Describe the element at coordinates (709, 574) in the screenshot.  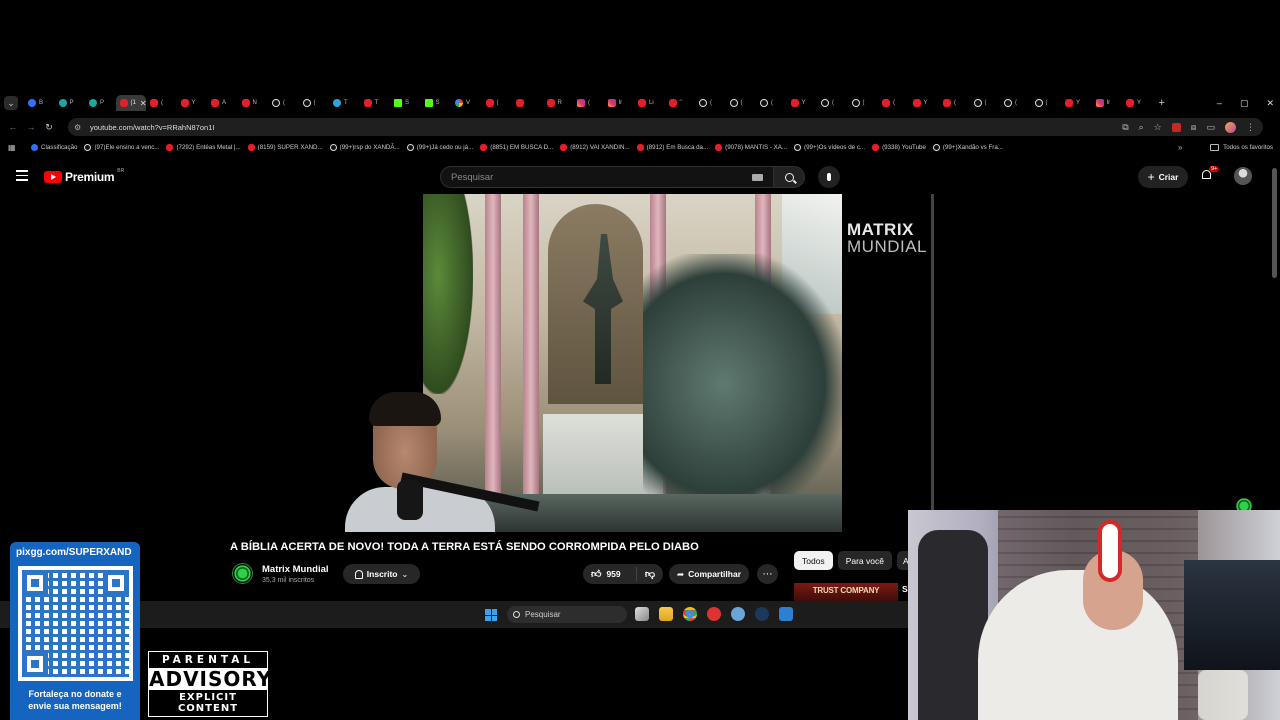
I see `share-button: ➦ Compartilhar` at that location.